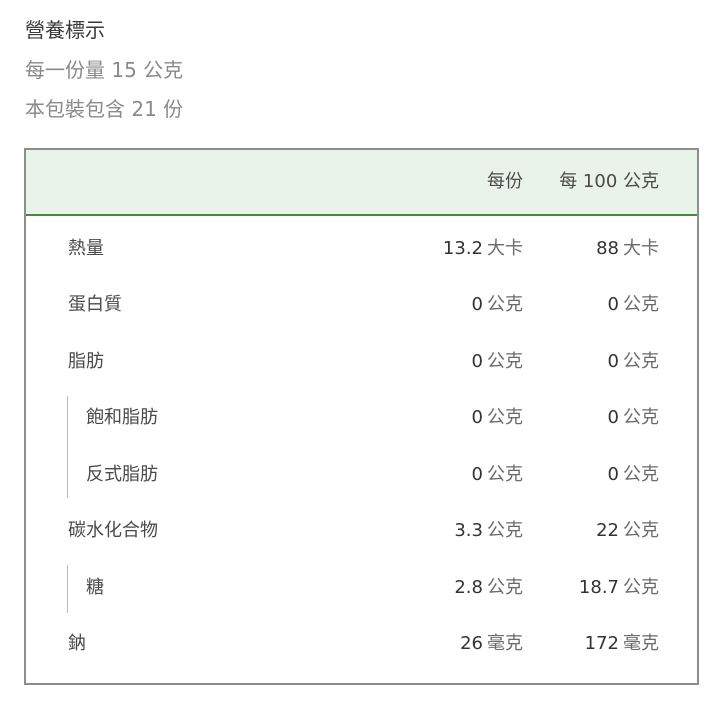  Describe the element at coordinates (627, 530) in the screenshot. I see `value-per-100g: 22 公克` at that location.